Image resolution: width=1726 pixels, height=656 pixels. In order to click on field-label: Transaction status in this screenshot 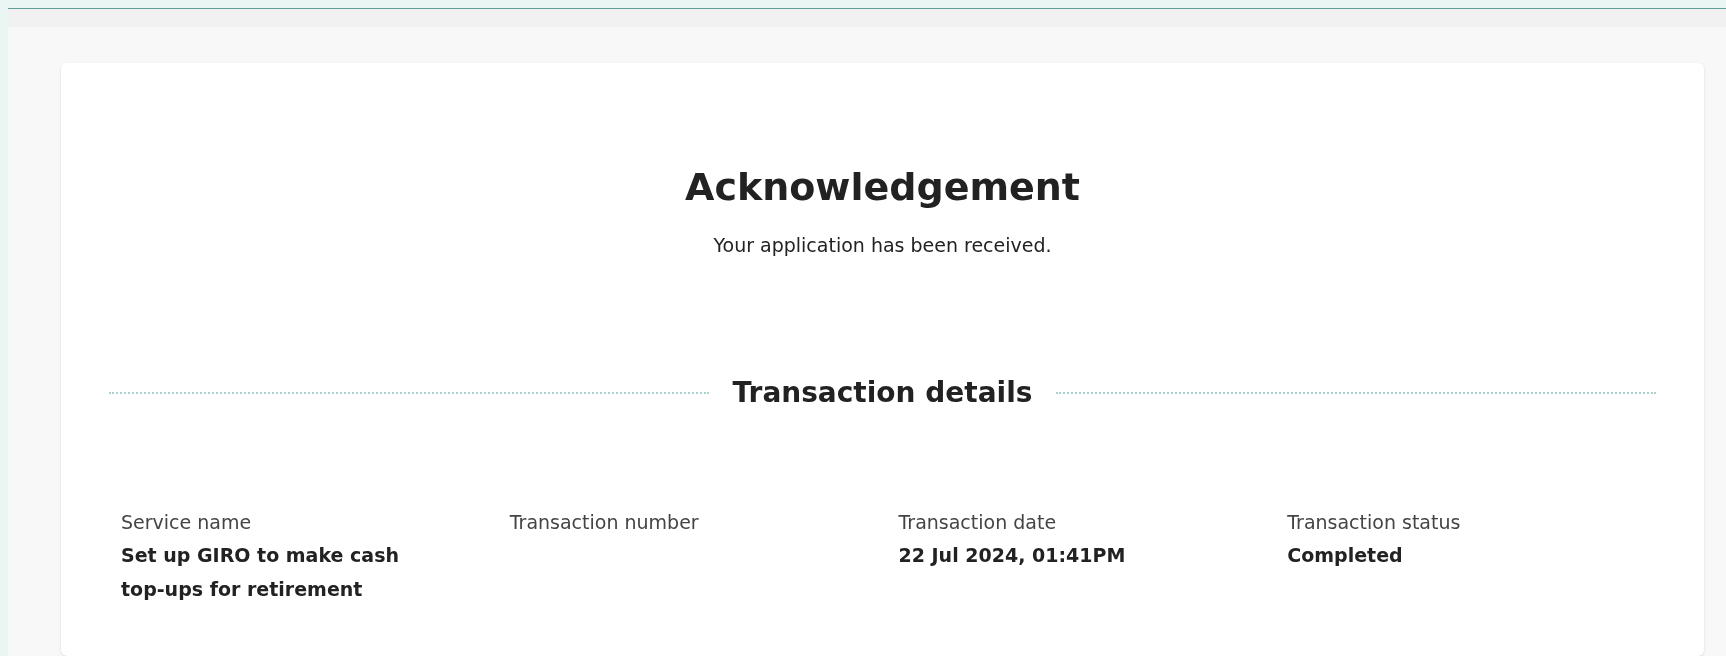, I will do `click(1374, 522)`.